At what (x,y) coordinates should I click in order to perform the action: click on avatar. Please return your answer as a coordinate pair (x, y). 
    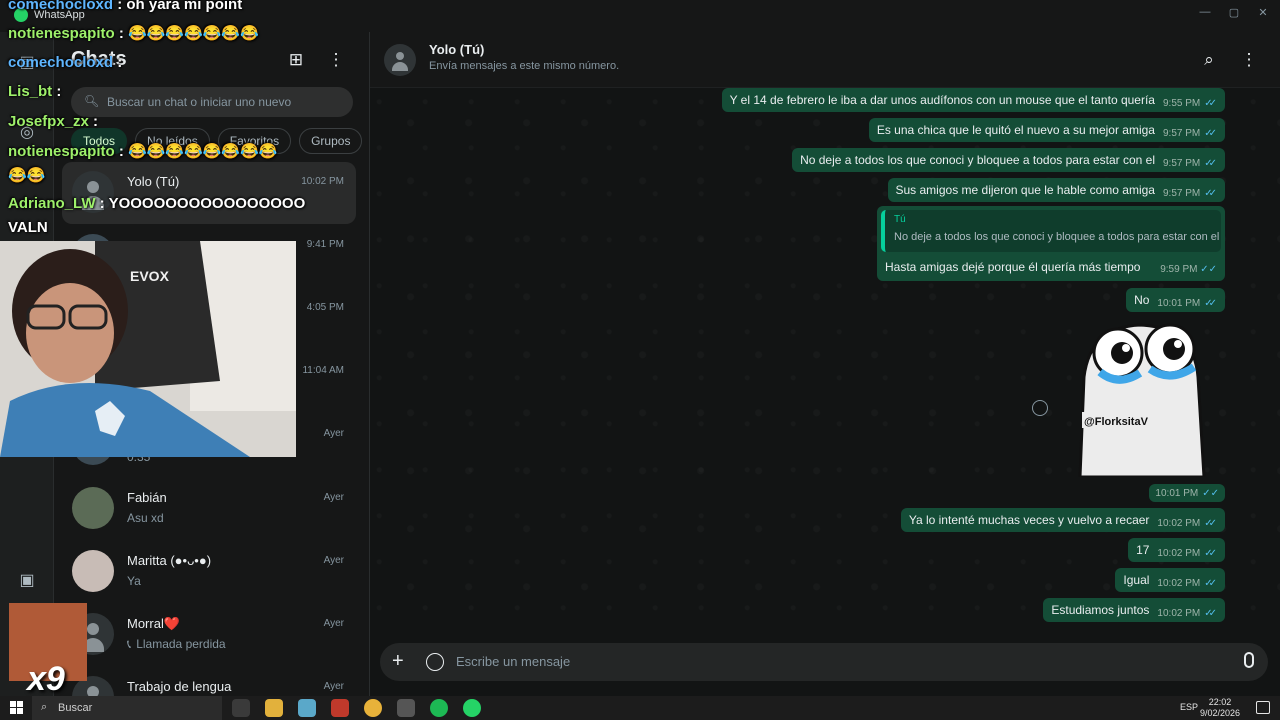
    Looking at the image, I should click on (93, 508).